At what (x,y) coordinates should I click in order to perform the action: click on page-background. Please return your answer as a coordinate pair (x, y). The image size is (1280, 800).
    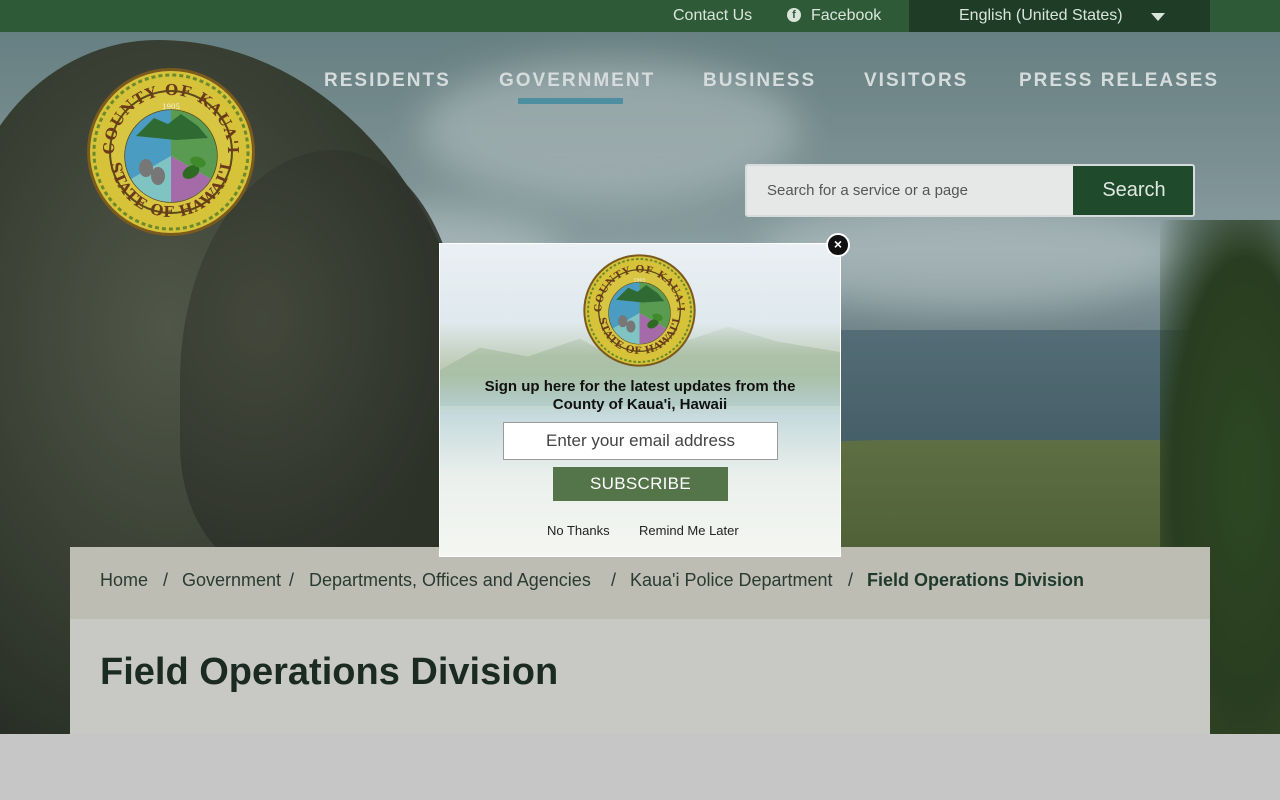
    Looking at the image, I should click on (640, 767).